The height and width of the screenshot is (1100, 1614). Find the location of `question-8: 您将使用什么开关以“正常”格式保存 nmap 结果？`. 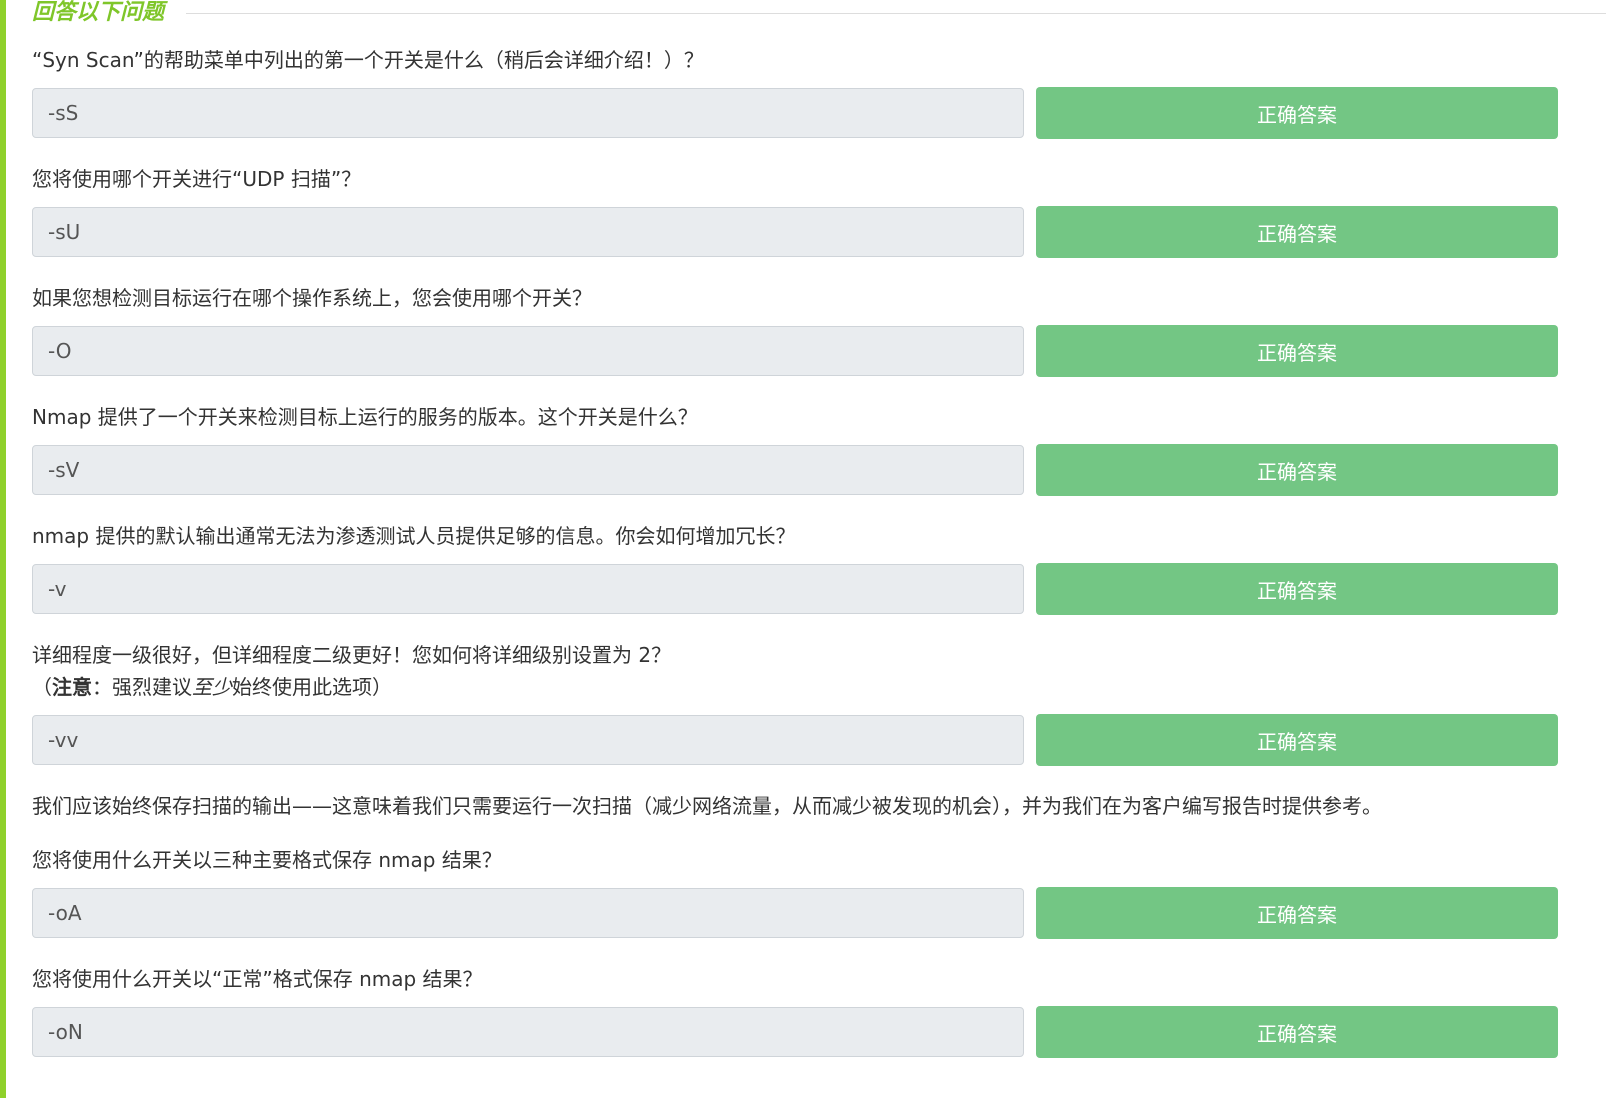

question-8: 您将使用什么开关以“正常”格式保存 nmap 结果？ is located at coordinates (819, 979).